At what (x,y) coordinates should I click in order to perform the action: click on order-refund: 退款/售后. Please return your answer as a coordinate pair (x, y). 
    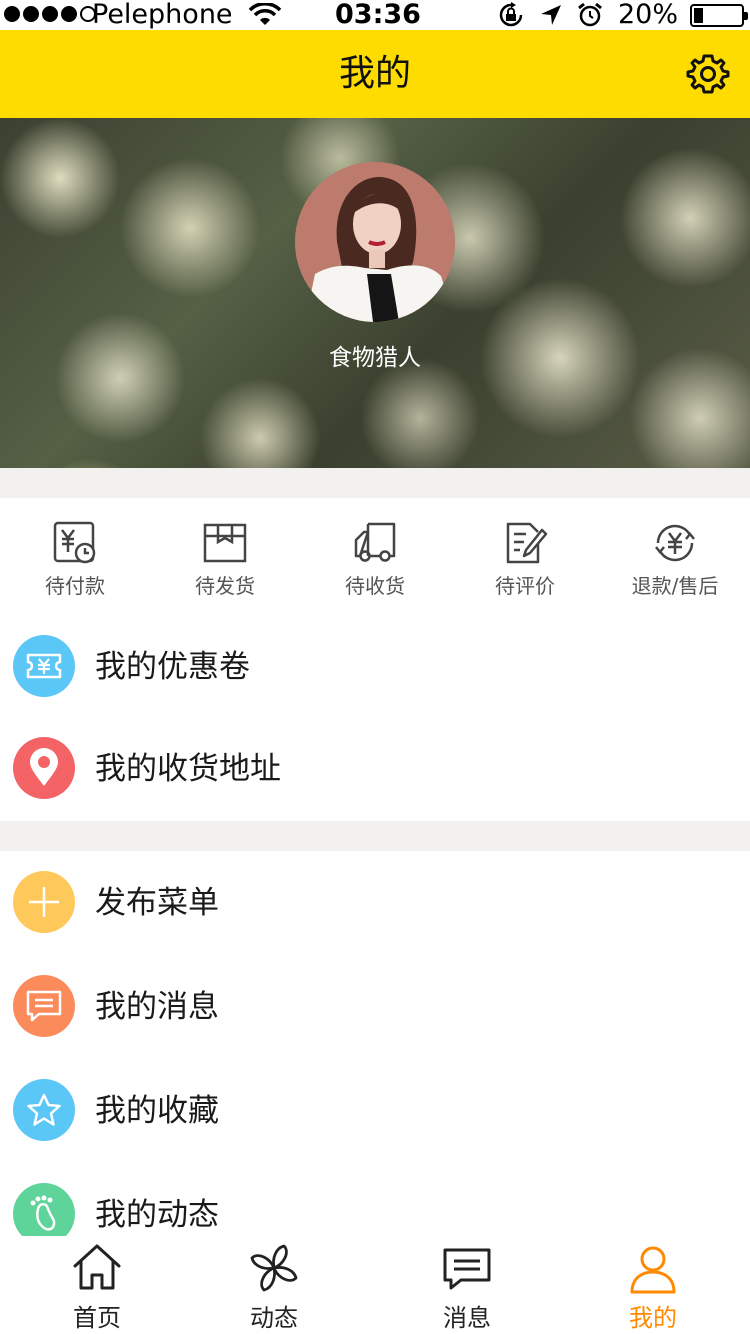
    Looking at the image, I should click on (675, 553).